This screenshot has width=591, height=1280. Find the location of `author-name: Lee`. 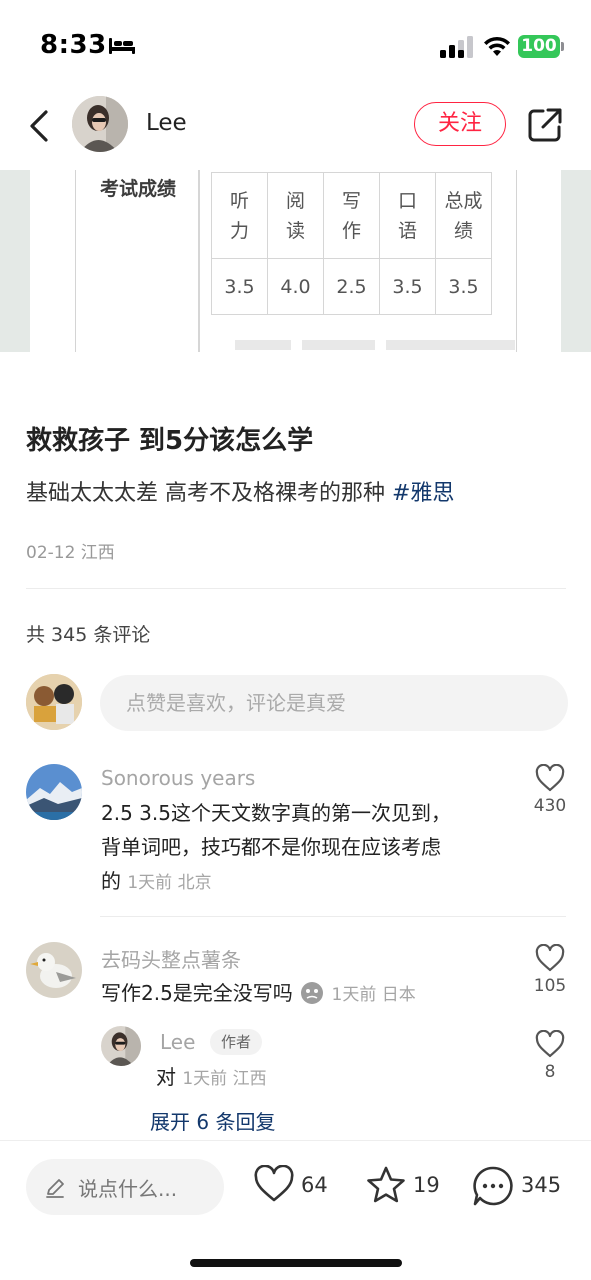

author-name: Lee is located at coordinates (166, 123).